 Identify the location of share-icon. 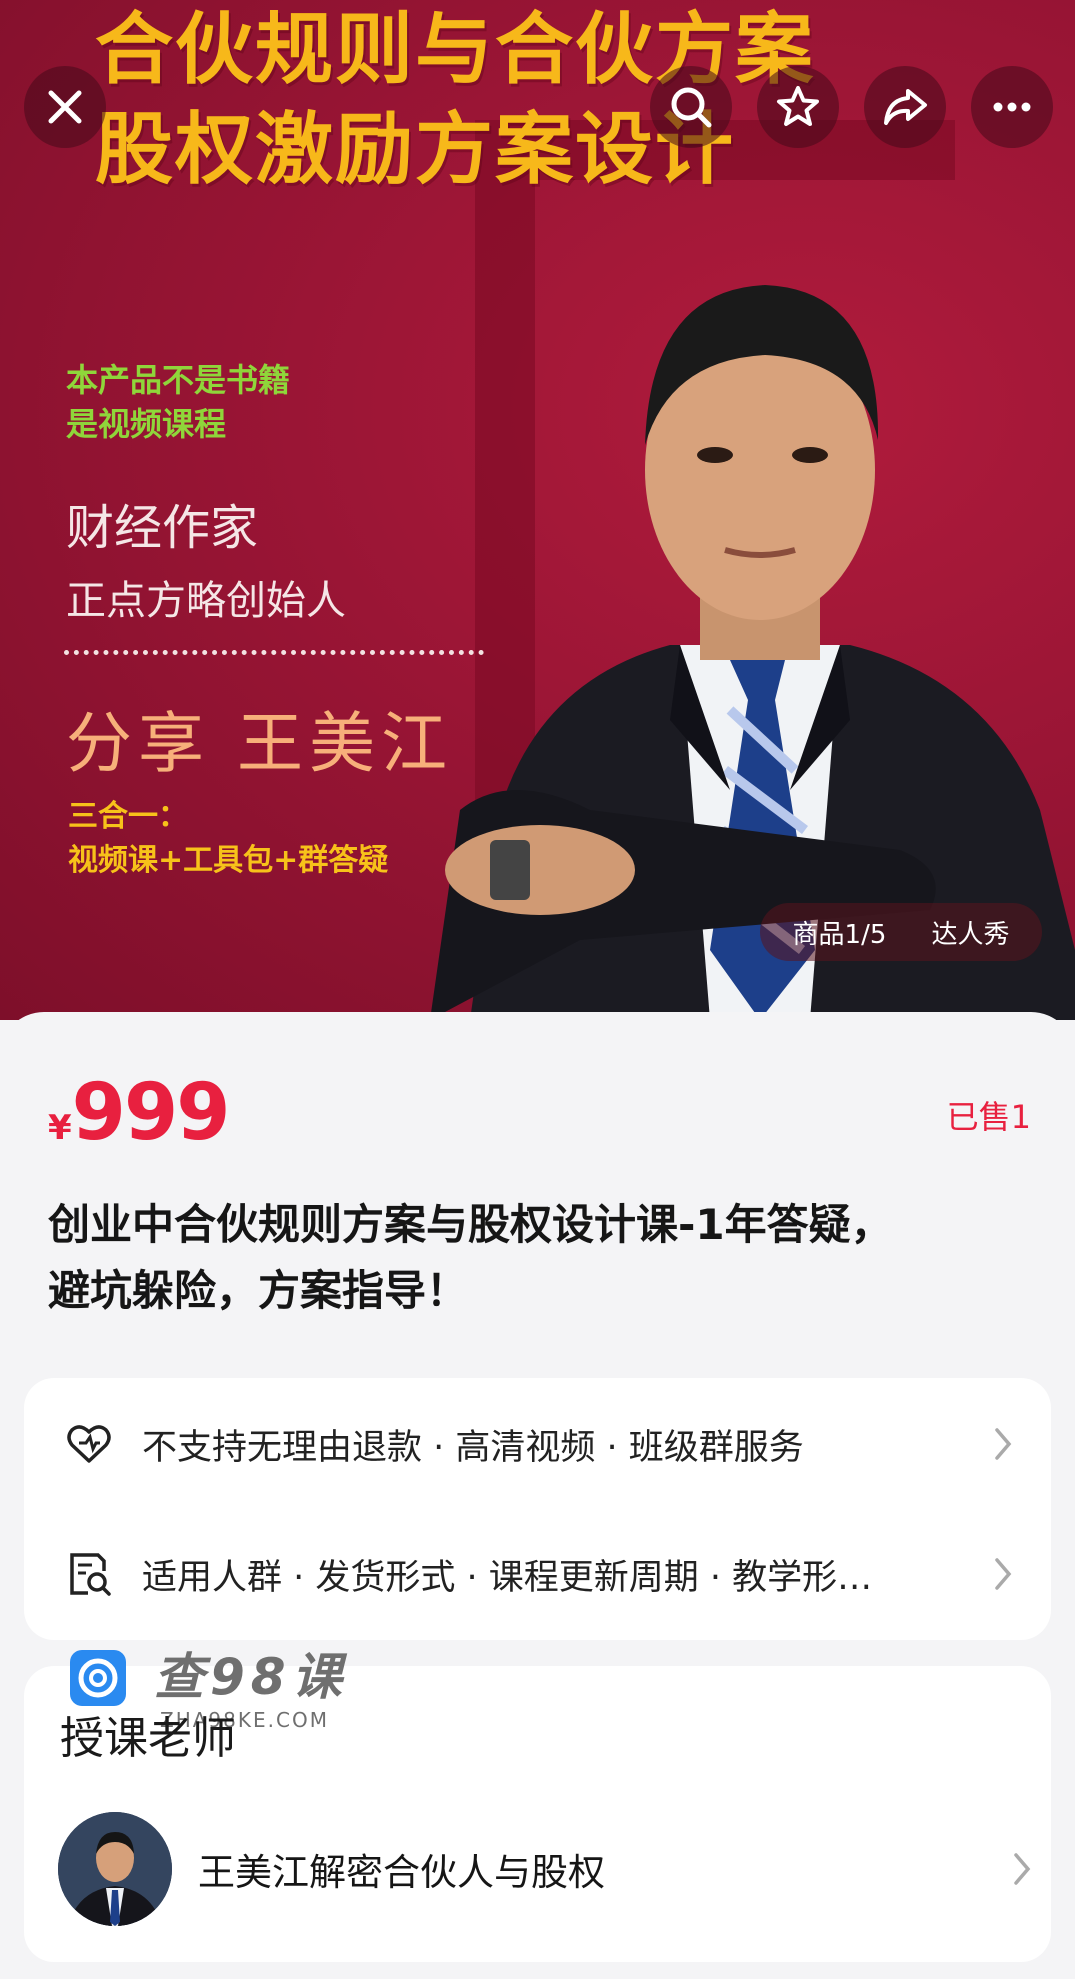
(905, 107).